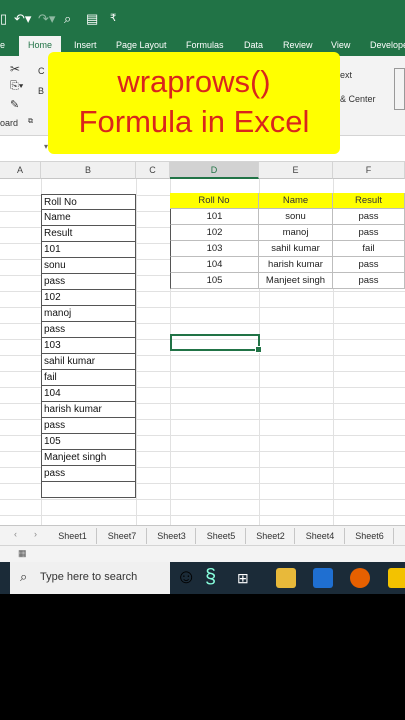 Image resolution: width=405 pixels, height=720 pixels. What do you see at coordinates (321, 536) in the screenshot?
I see `sheet-tab: Sheet4` at bounding box center [321, 536].